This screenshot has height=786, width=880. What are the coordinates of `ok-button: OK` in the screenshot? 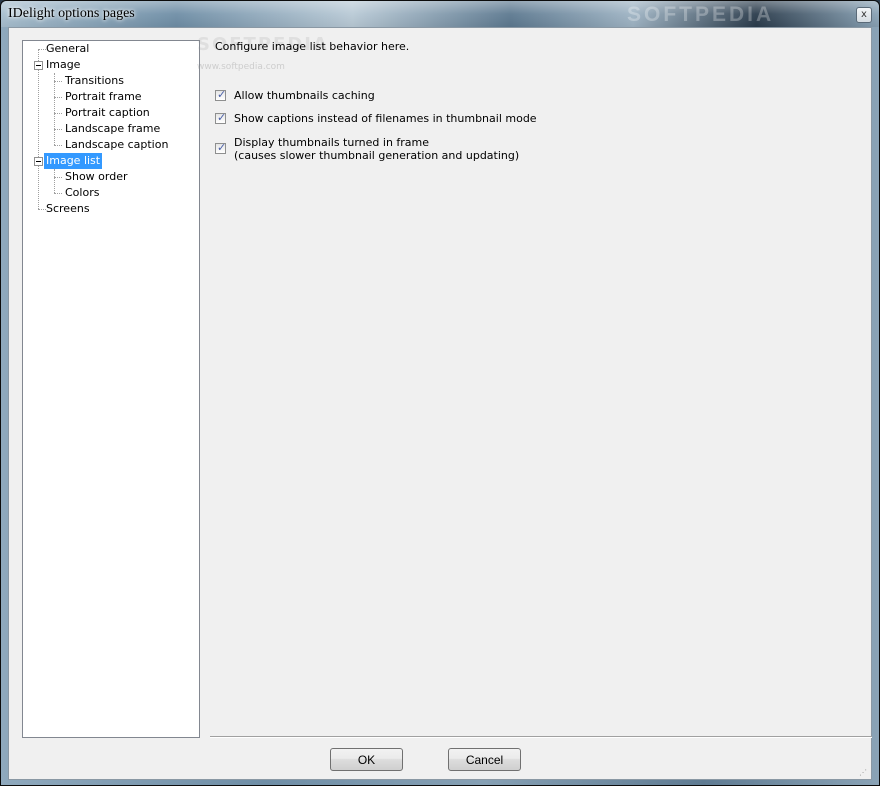 It's located at (366, 759).